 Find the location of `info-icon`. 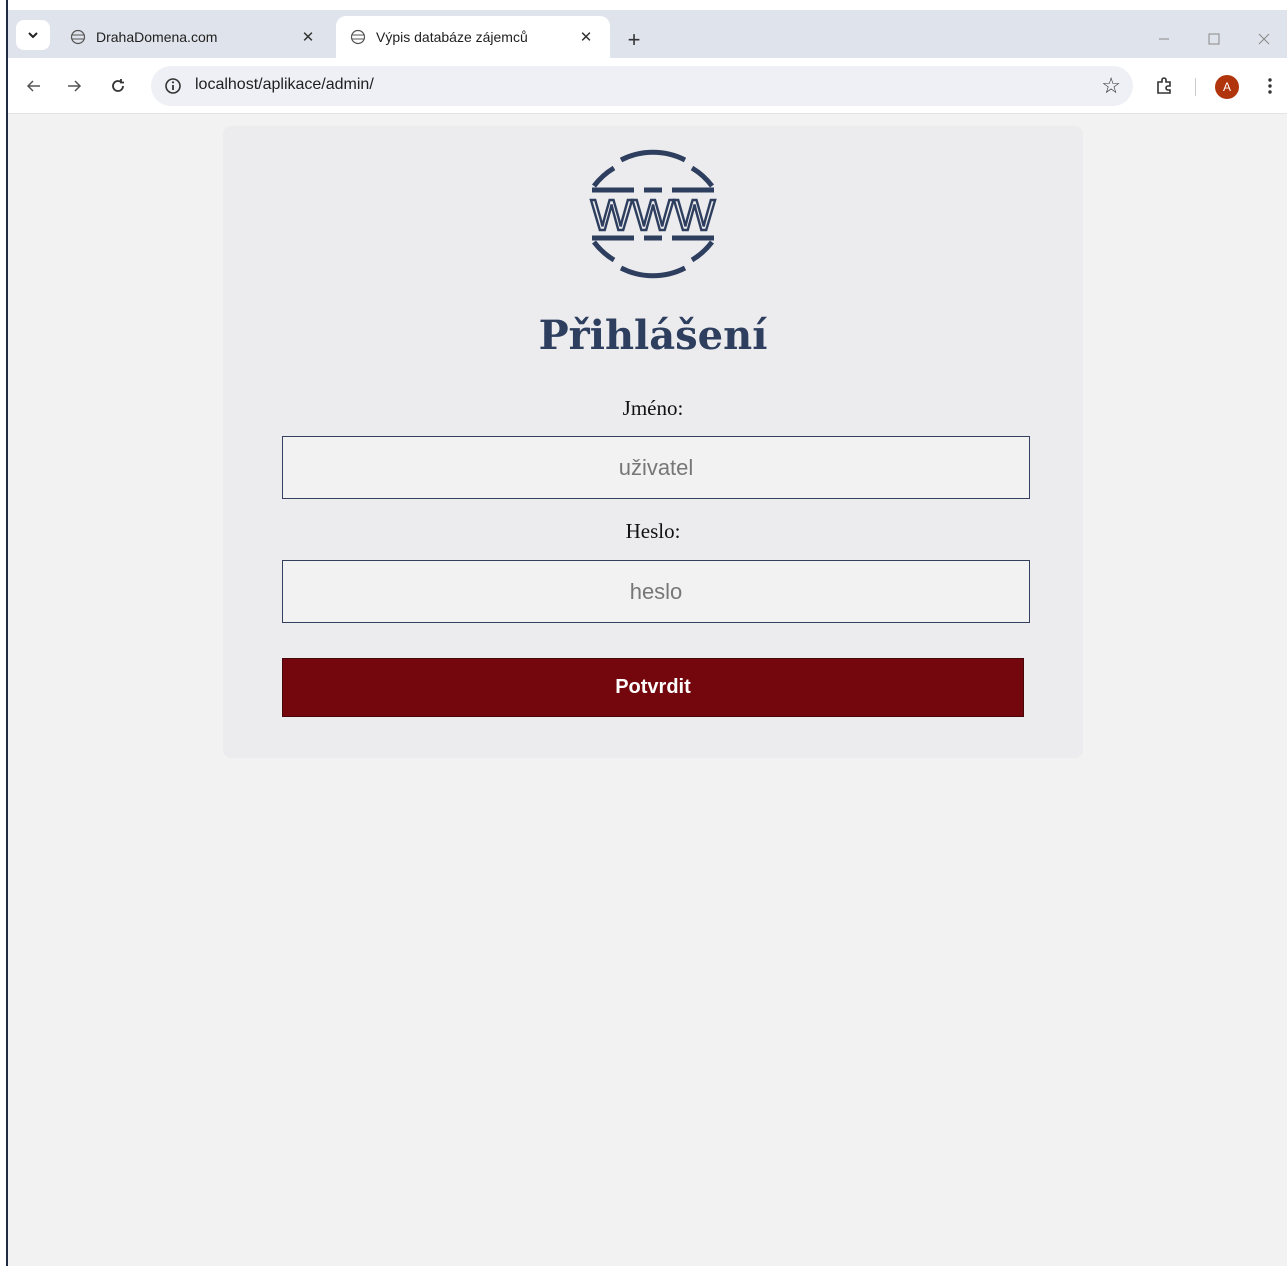

info-icon is located at coordinates (173, 86).